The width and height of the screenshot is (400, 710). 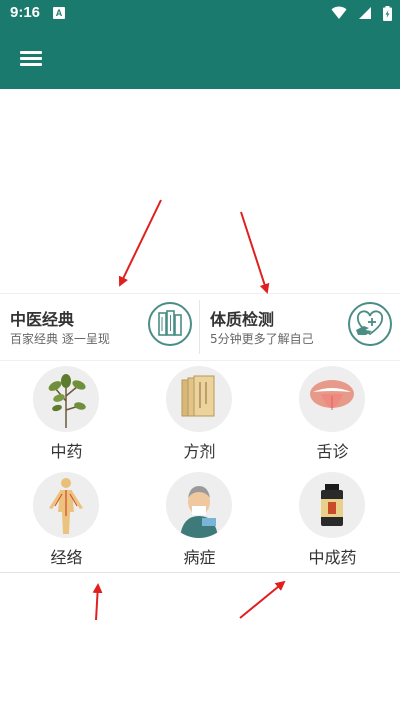 I want to click on wifi-icon, so click(x=339, y=12).